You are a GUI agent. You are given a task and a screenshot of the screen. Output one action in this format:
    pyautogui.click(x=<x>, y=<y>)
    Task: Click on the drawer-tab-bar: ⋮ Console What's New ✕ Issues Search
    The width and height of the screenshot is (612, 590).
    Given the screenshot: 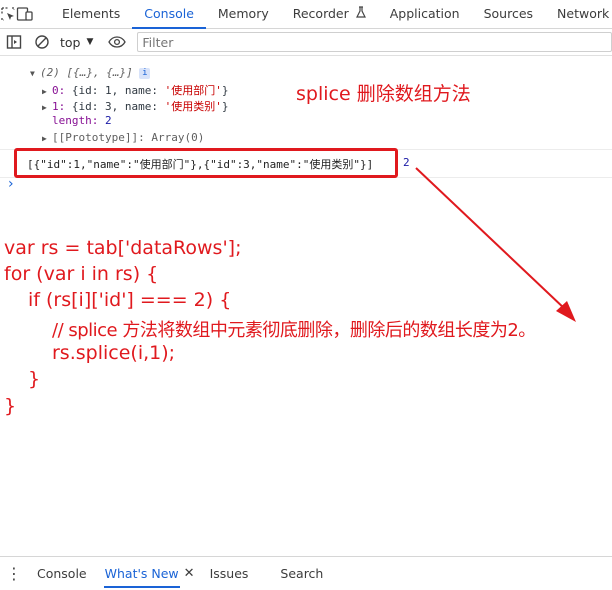 What is the action you would take?
    pyautogui.click(x=306, y=573)
    